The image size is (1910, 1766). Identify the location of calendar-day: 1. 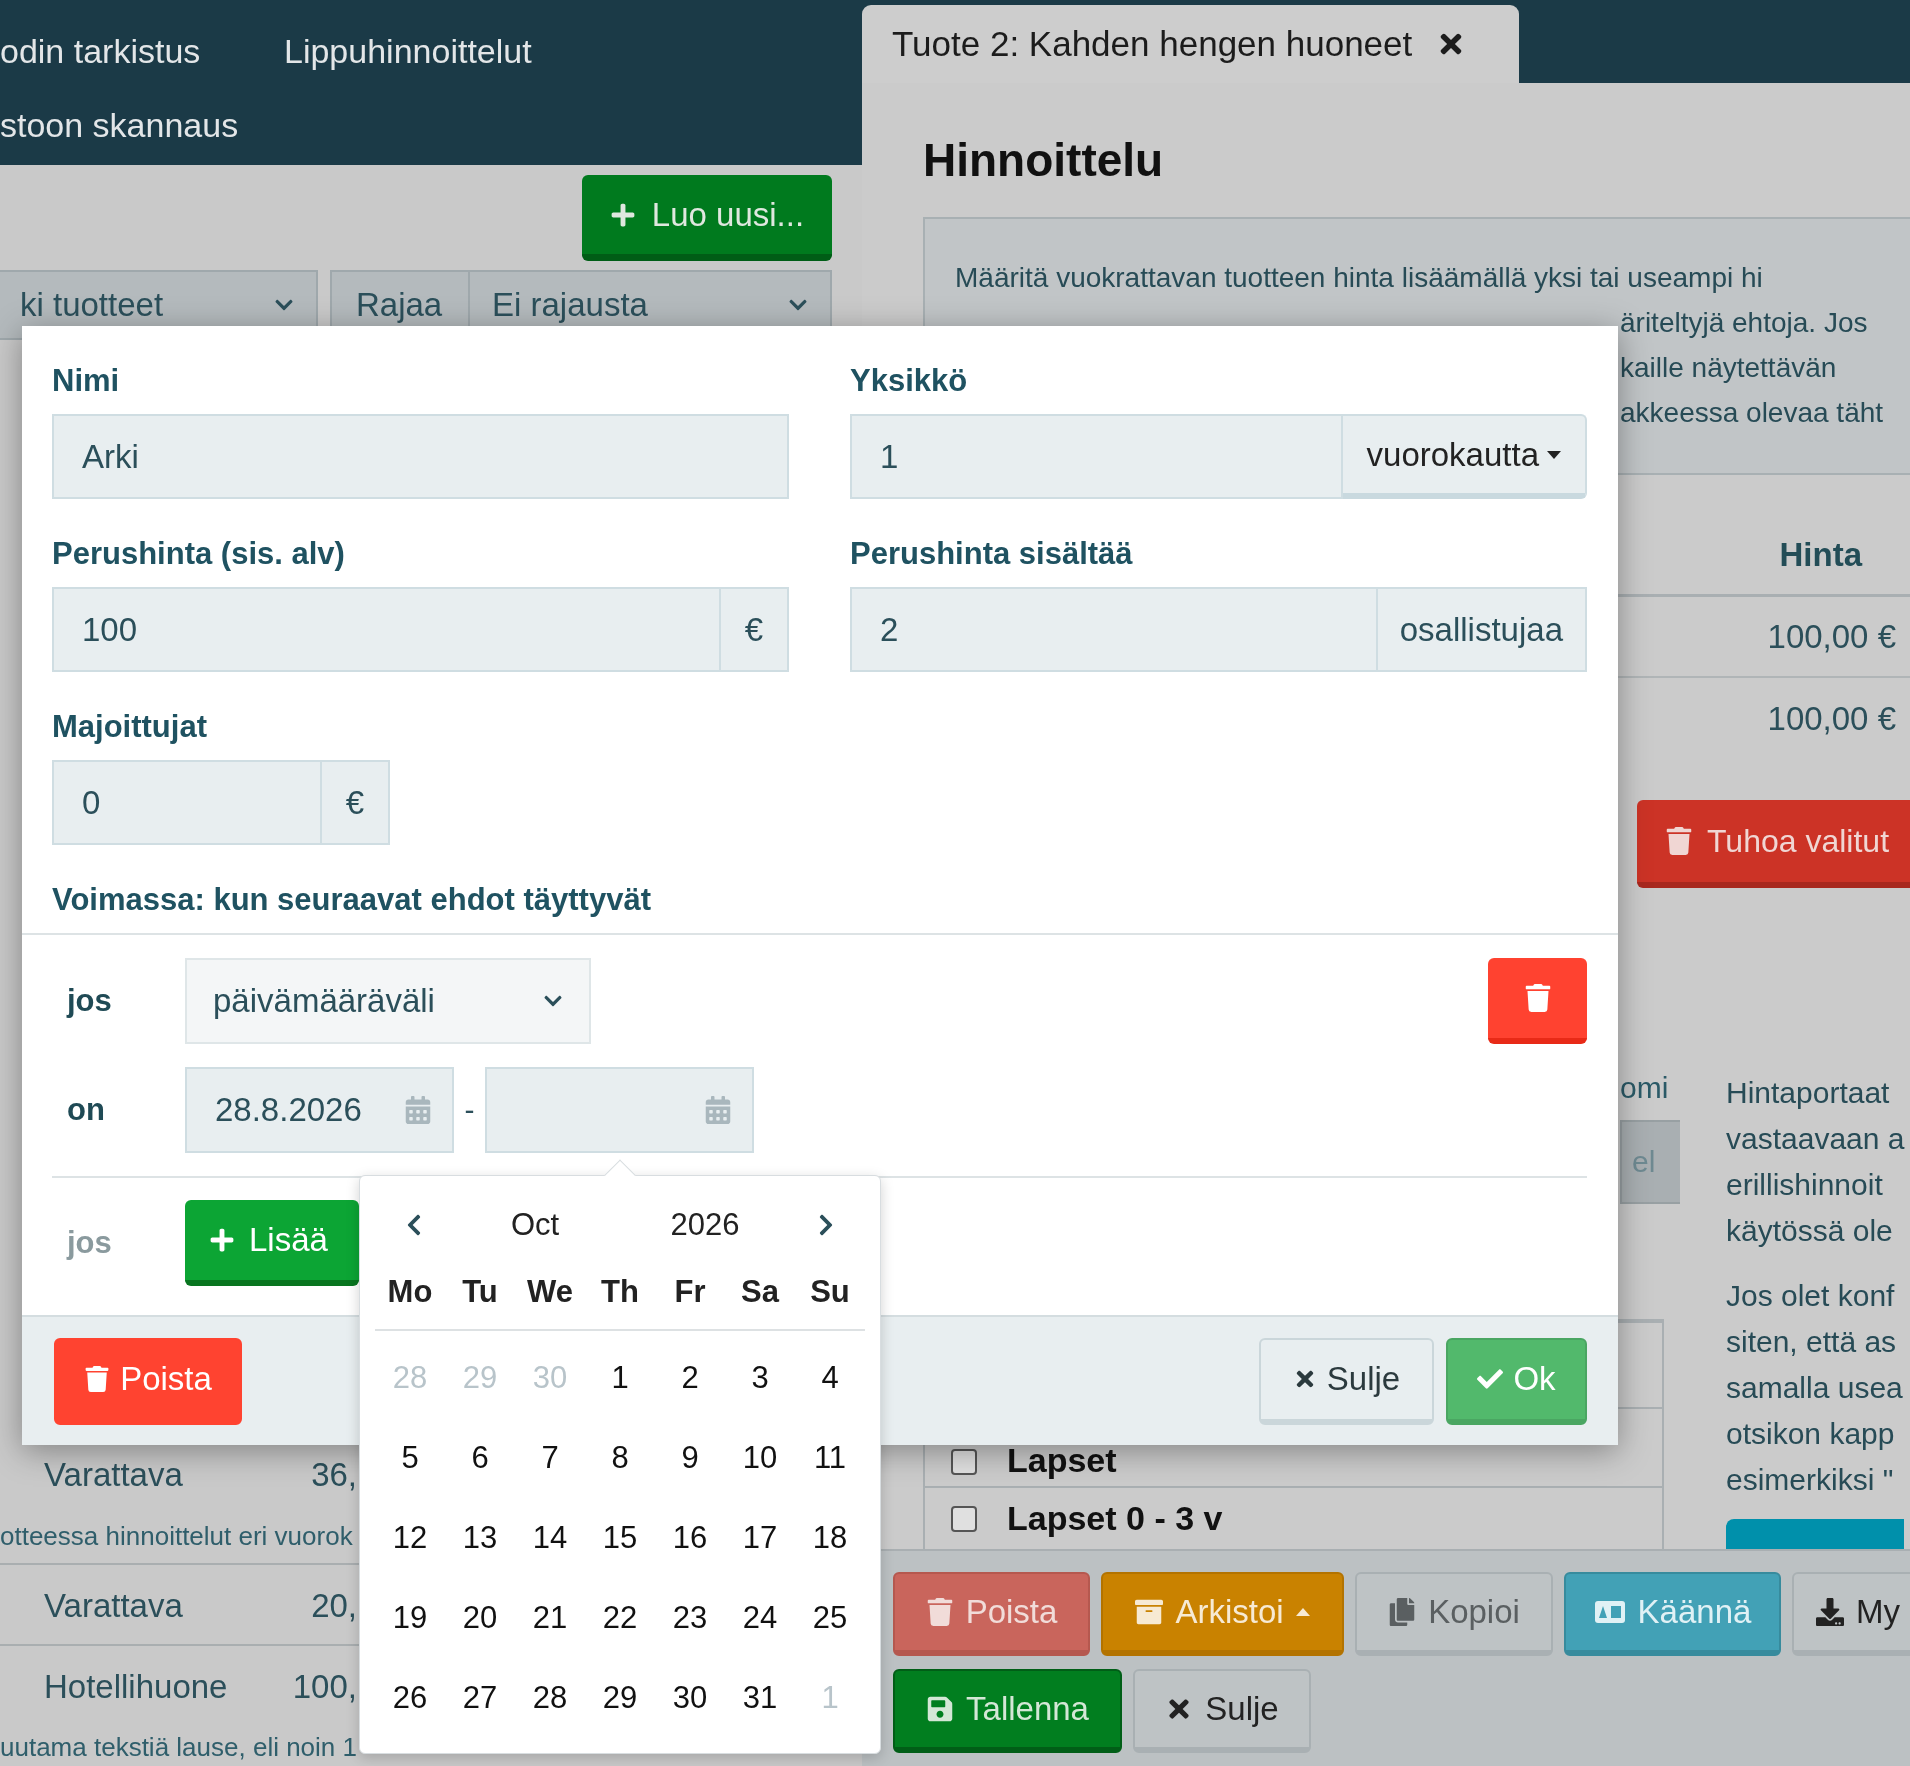
(620, 1378).